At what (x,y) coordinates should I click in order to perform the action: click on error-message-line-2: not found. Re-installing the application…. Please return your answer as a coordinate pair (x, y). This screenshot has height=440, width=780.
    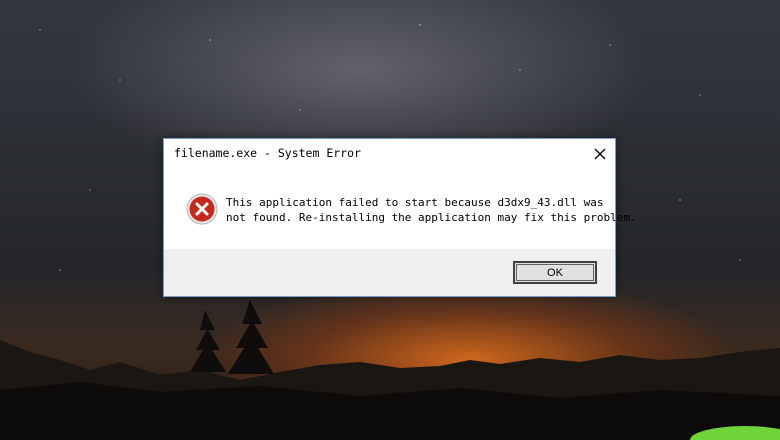
    Looking at the image, I should click on (431, 217).